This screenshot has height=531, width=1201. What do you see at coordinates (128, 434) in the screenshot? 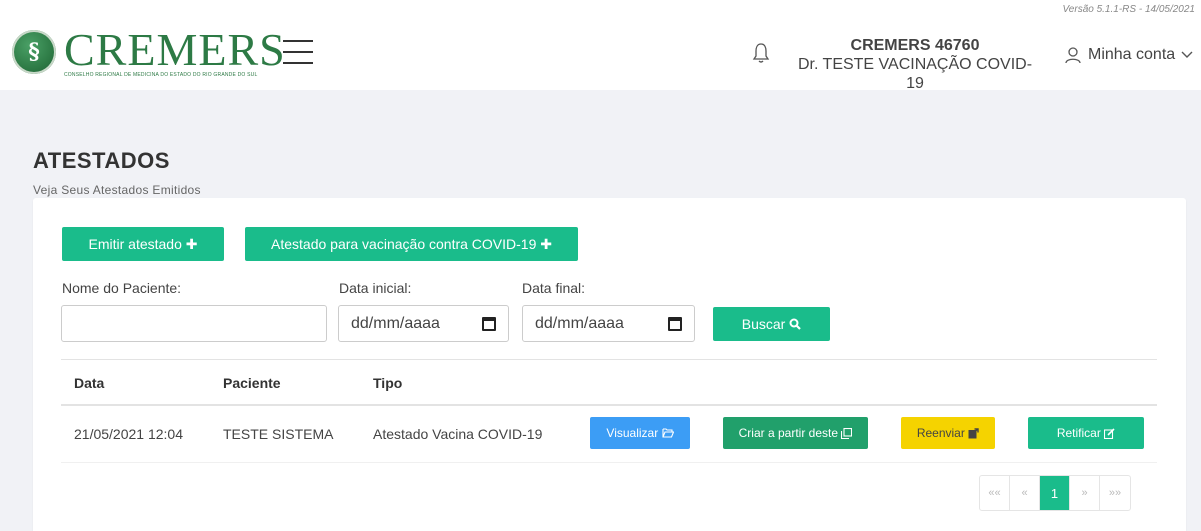
I see `row-data: 21/05/2021 12:04` at bounding box center [128, 434].